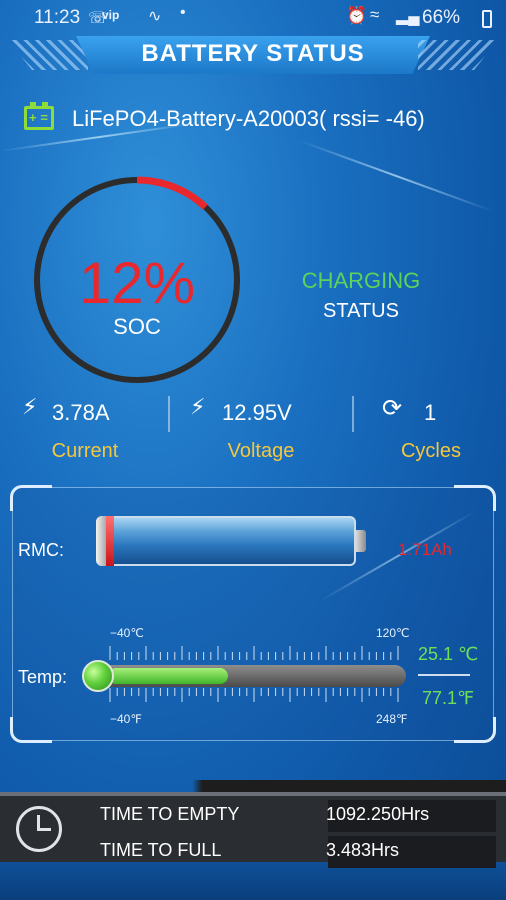  What do you see at coordinates (81, 412) in the screenshot?
I see `current-value: 3.78A` at bounding box center [81, 412].